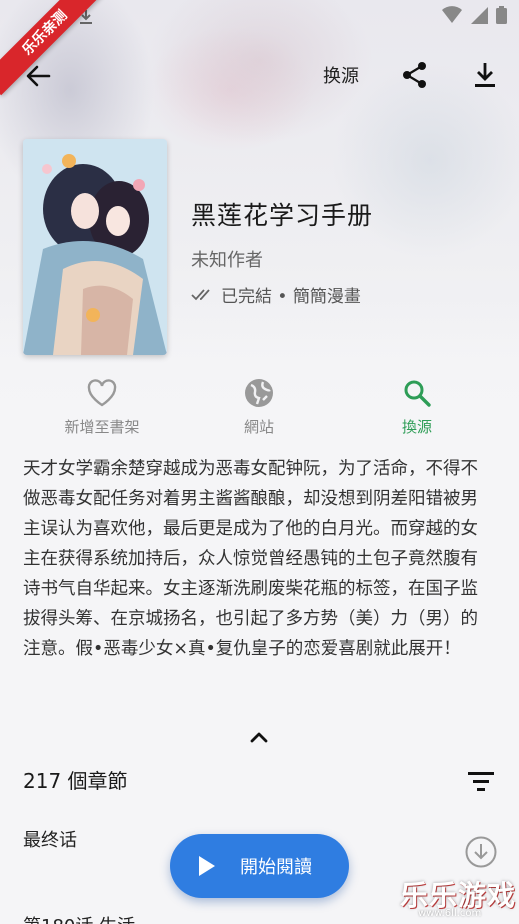 This screenshot has width=519, height=924. I want to click on action-row: 新增至書架 網站 換源, so click(259, 407).